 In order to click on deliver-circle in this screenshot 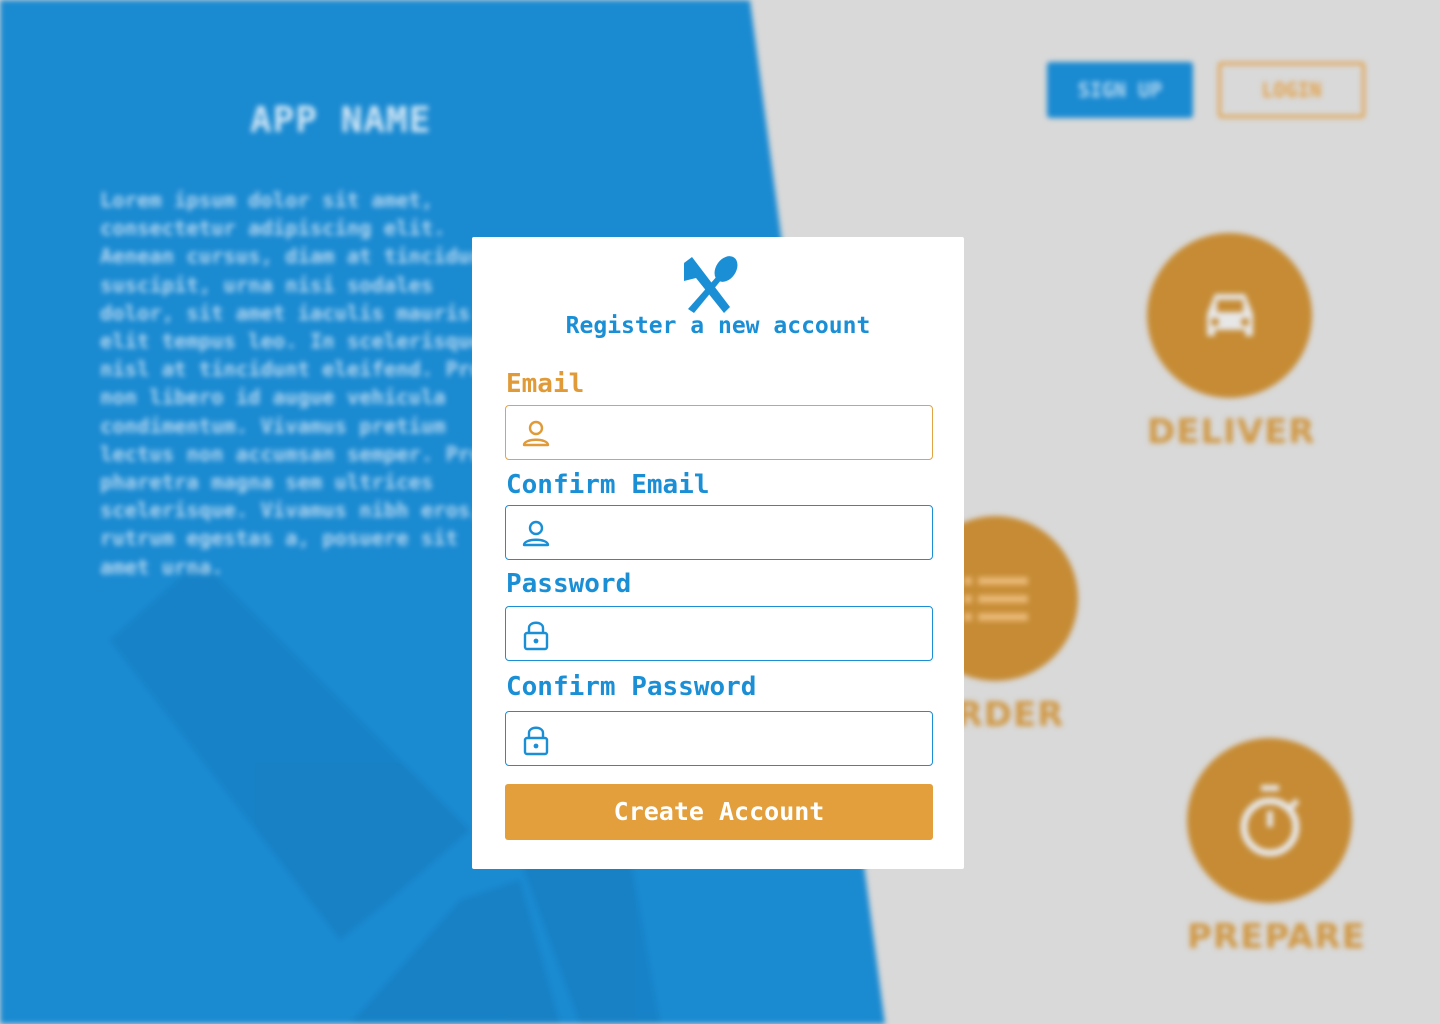, I will do `click(1229, 315)`.